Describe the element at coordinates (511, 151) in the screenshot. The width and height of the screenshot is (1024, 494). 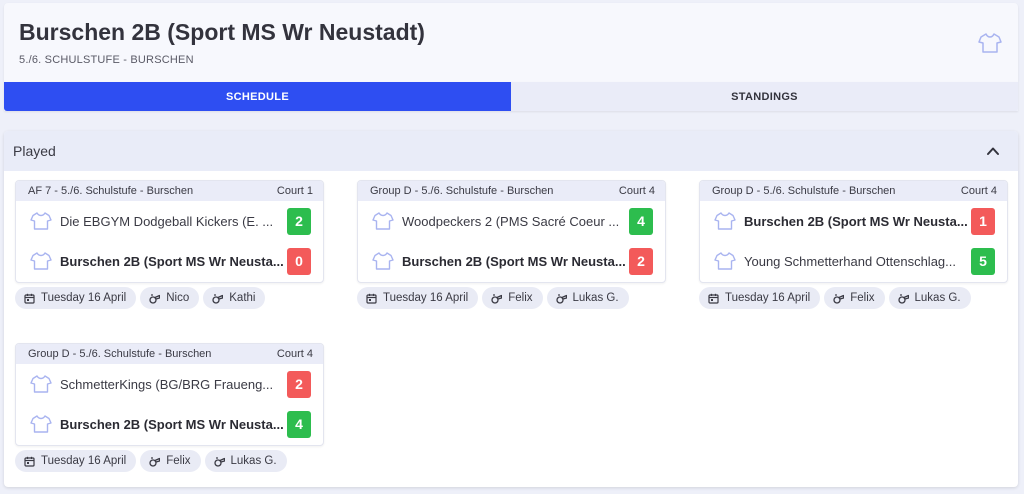
I see `played-section-header: Played` at that location.